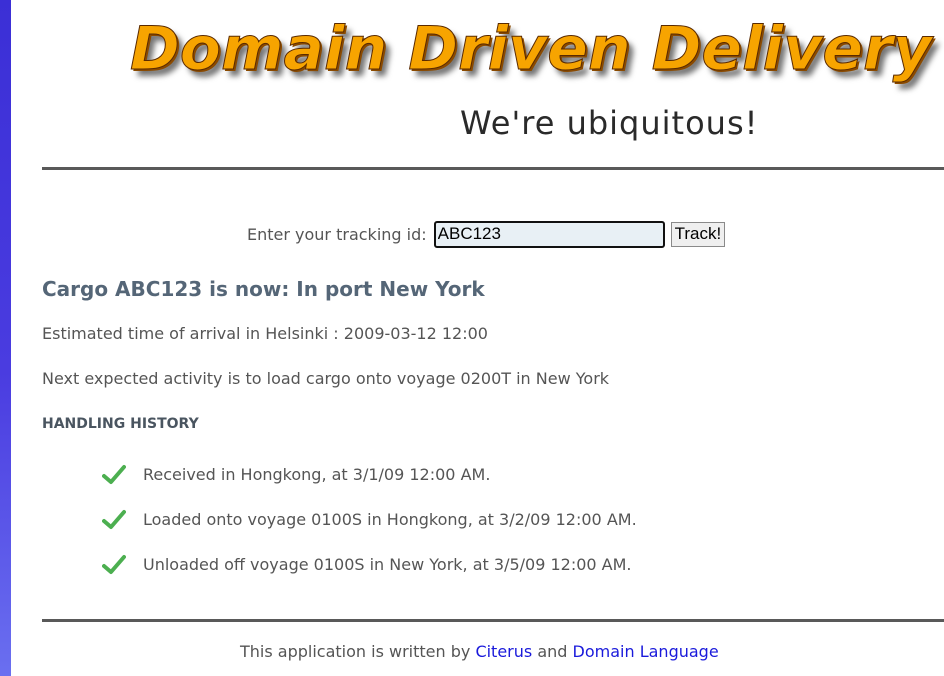 The height and width of the screenshot is (676, 944). What do you see at coordinates (646, 651) in the screenshot?
I see `domain-language-link: Domain Language` at bounding box center [646, 651].